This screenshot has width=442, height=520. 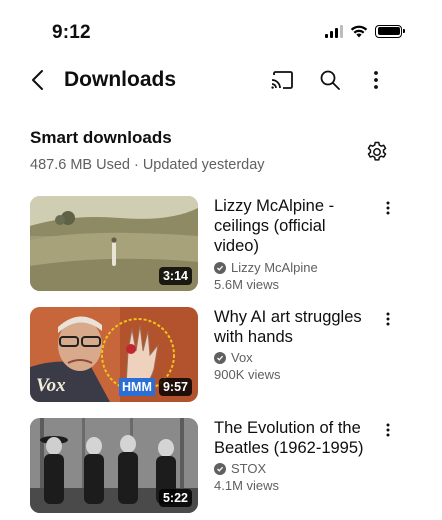 I want to click on search-icon, so click(x=330, y=80).